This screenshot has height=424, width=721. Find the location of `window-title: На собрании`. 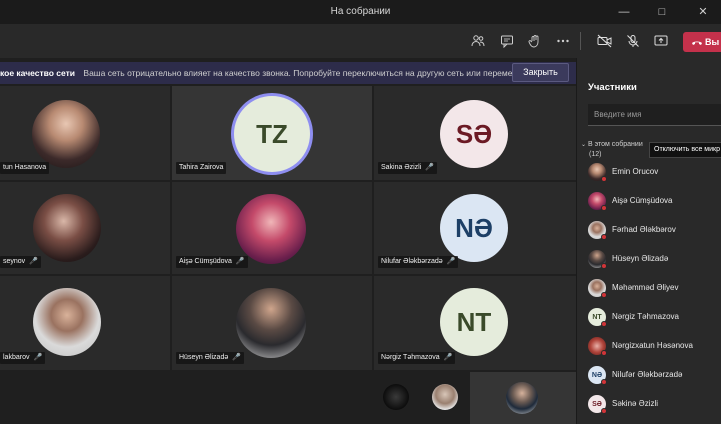

window-title: На собрании is located at coordinates (360, 11).